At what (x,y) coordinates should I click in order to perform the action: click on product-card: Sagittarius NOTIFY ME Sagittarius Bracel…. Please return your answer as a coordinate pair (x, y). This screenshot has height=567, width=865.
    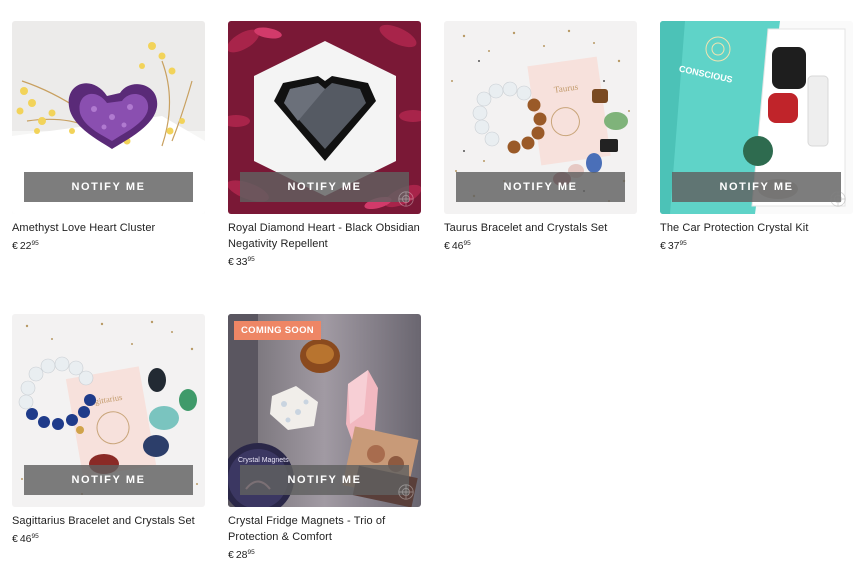
    Looking at the image, I should click on (108, 429).